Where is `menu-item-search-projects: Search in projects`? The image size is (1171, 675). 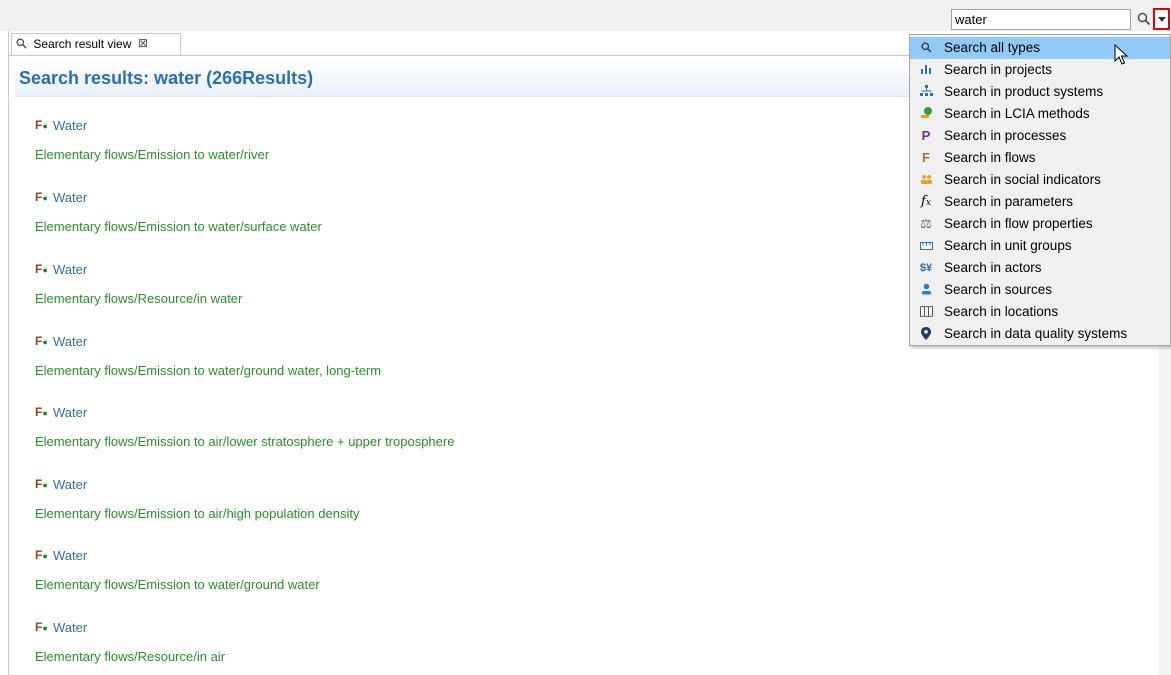 menu-item-search-projects: Search in projects is located at coordinates (1040, 70).